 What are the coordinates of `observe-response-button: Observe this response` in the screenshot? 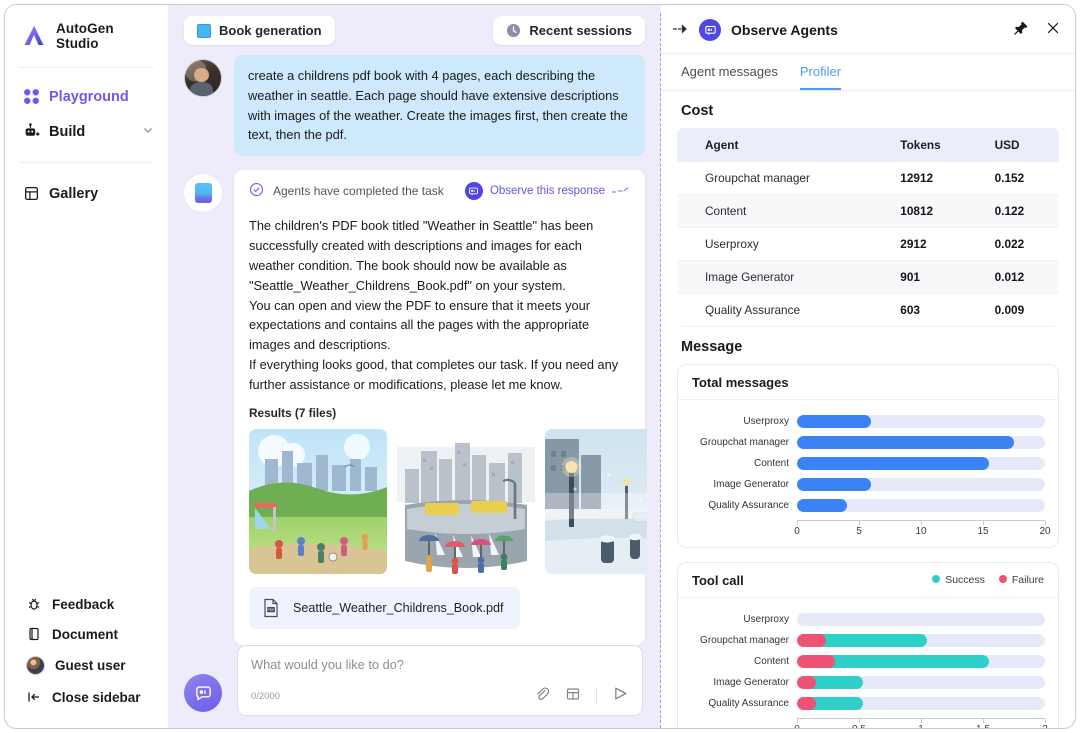 It's located at (547, 191).